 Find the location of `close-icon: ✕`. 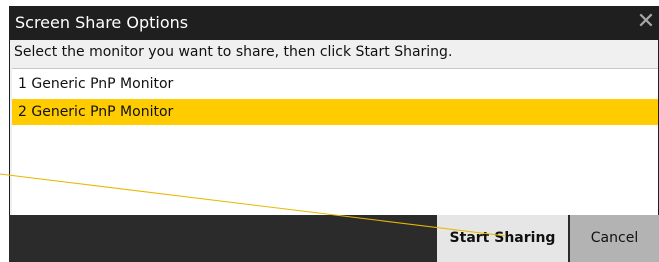

close-icon: ✕ is located at coordinates (646, 22).